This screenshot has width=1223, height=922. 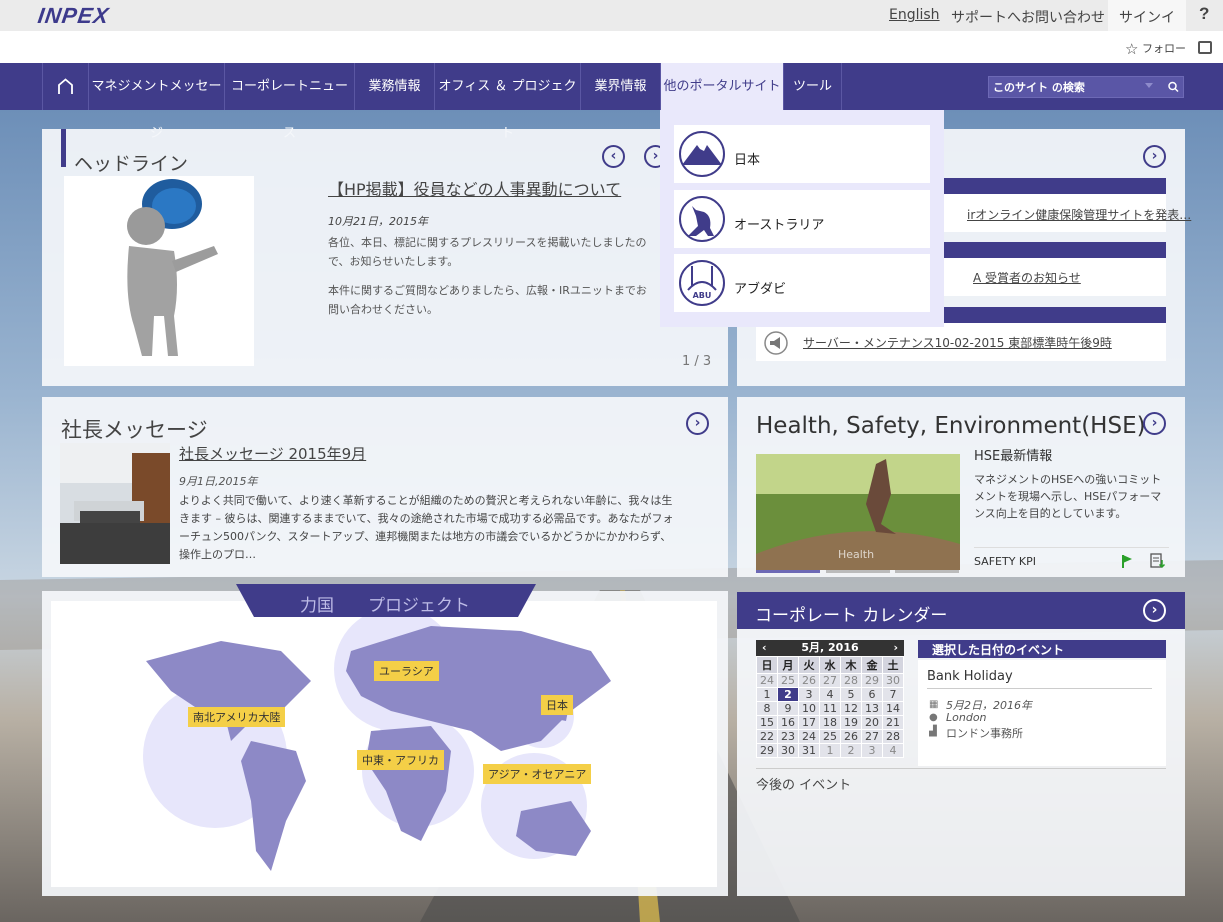 I want to click on calendar-day: 7, so click(x=893, y=695).